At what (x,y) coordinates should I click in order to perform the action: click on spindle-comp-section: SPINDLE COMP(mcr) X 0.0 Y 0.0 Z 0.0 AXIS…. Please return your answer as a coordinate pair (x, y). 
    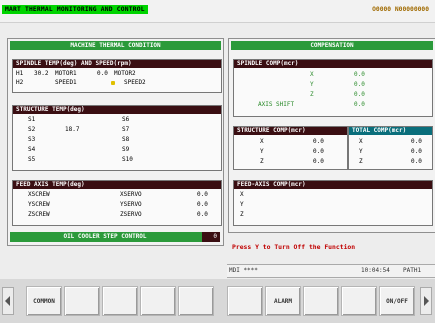
    Looking at the image, I should click on (333, 88).